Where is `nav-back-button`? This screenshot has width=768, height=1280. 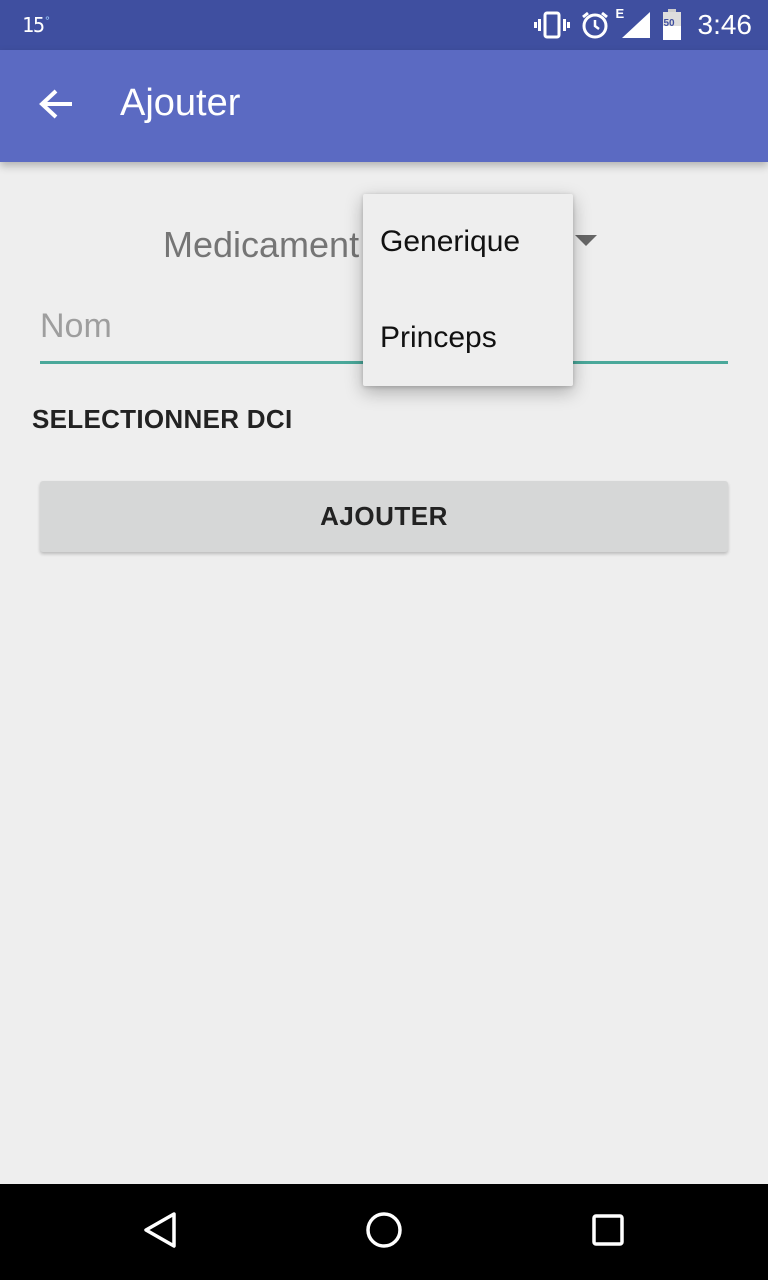
nav-back-button is located at coordinates (160, 1232).